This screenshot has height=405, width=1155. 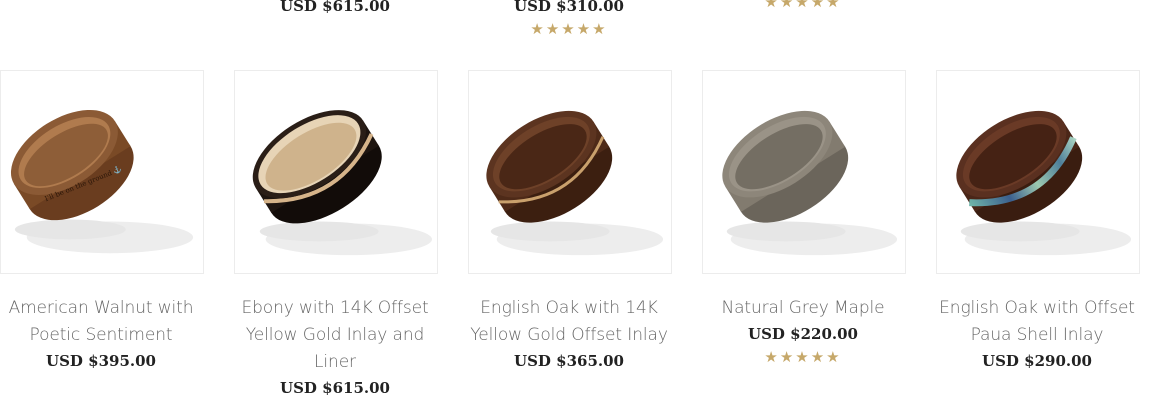 What do you see at coordinates (803, 334) in the screenshot?
I see `product-price: USD $220.00` at bounding box center [803, 334].